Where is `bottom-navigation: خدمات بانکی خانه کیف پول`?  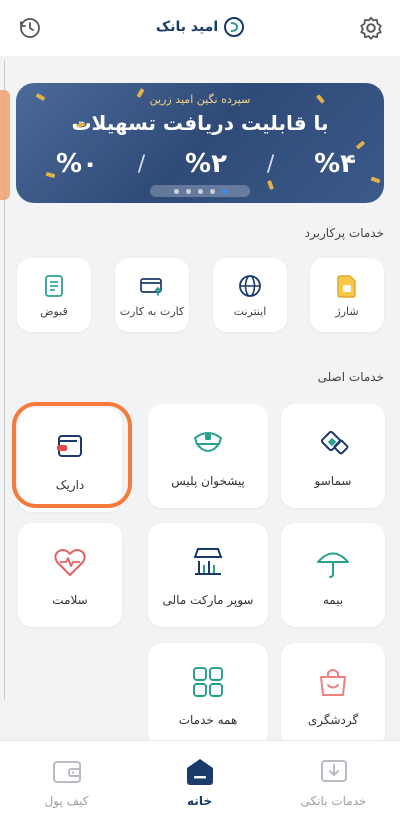 bottom-navigation: خدمات بانکی خانه کیف پول is located at coordinates (200, 780).